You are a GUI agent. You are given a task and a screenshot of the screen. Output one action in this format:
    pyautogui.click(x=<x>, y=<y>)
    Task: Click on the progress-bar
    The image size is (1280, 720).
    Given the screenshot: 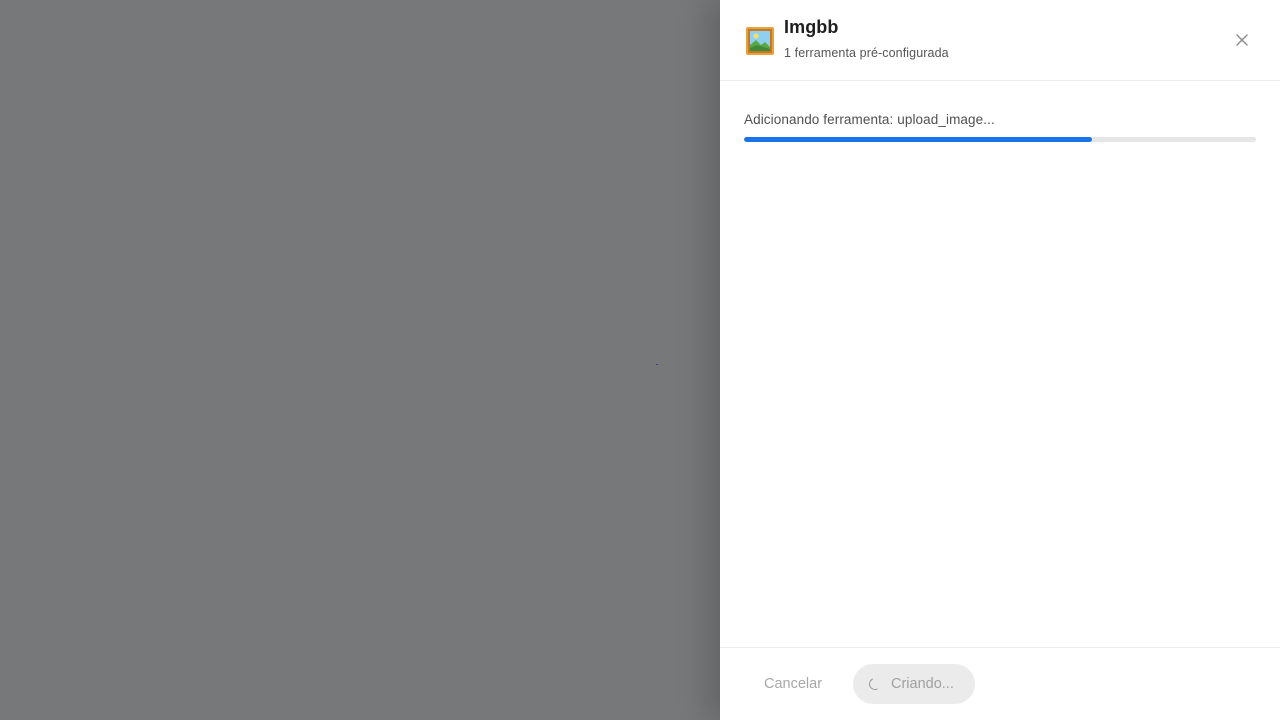 What is the action you would take?
    pyautogui.click(x=1000, y=139)
    